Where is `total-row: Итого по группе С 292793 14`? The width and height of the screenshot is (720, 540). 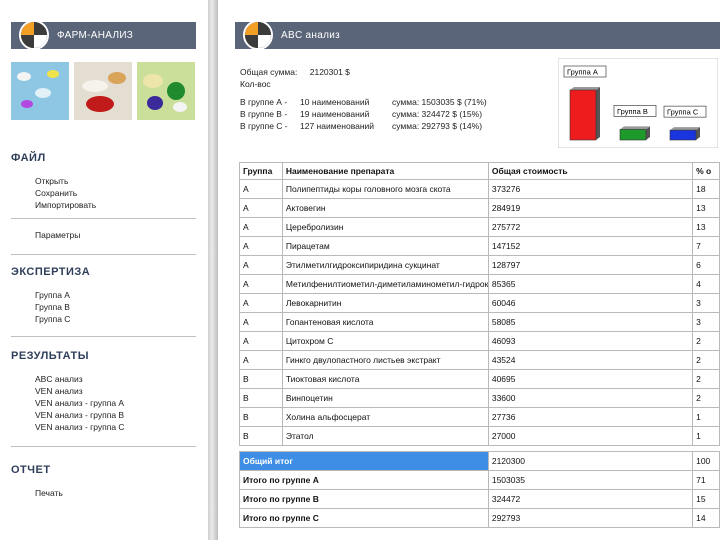
total-row: Итого по группе С 292793 14 is located at coordinates (479, 518).